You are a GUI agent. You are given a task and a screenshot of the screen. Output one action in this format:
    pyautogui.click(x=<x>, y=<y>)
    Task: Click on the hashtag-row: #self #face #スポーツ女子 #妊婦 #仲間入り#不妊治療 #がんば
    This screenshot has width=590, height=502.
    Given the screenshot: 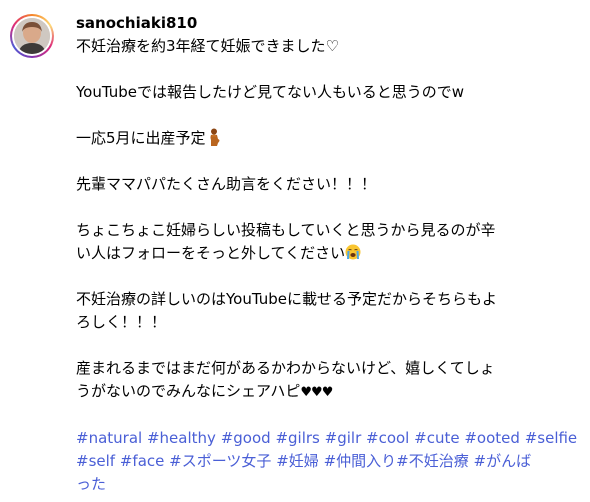 What is the action you would take?
    pyautogui.click(x=326, y=461)
    